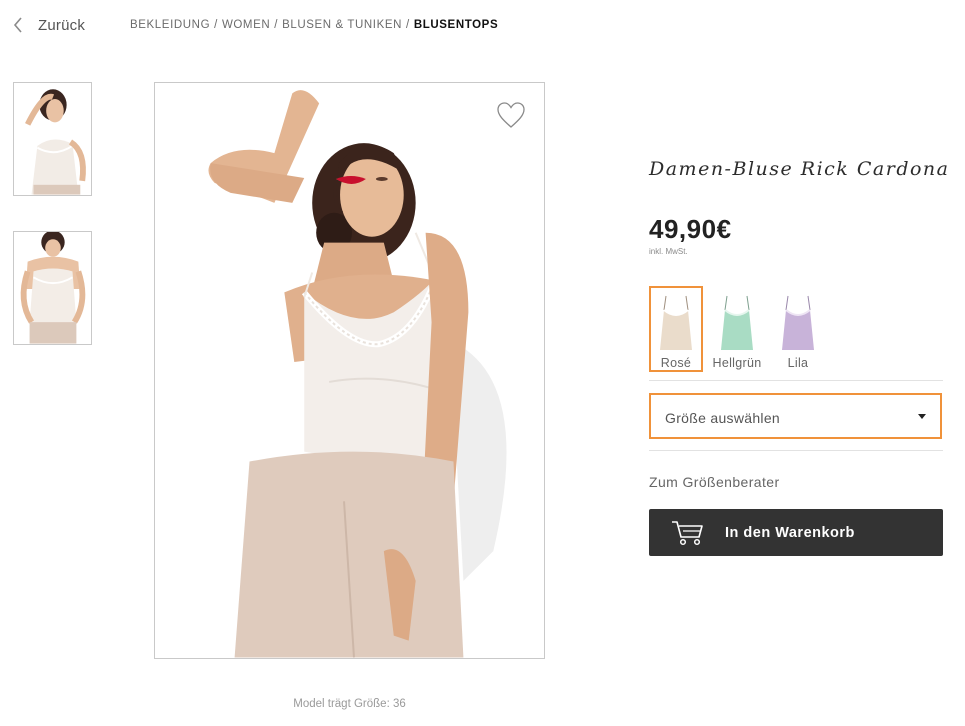  Describe the element at coordinates (690, 229) in the screenshot. I see `product-price: 49,90€` at that location.